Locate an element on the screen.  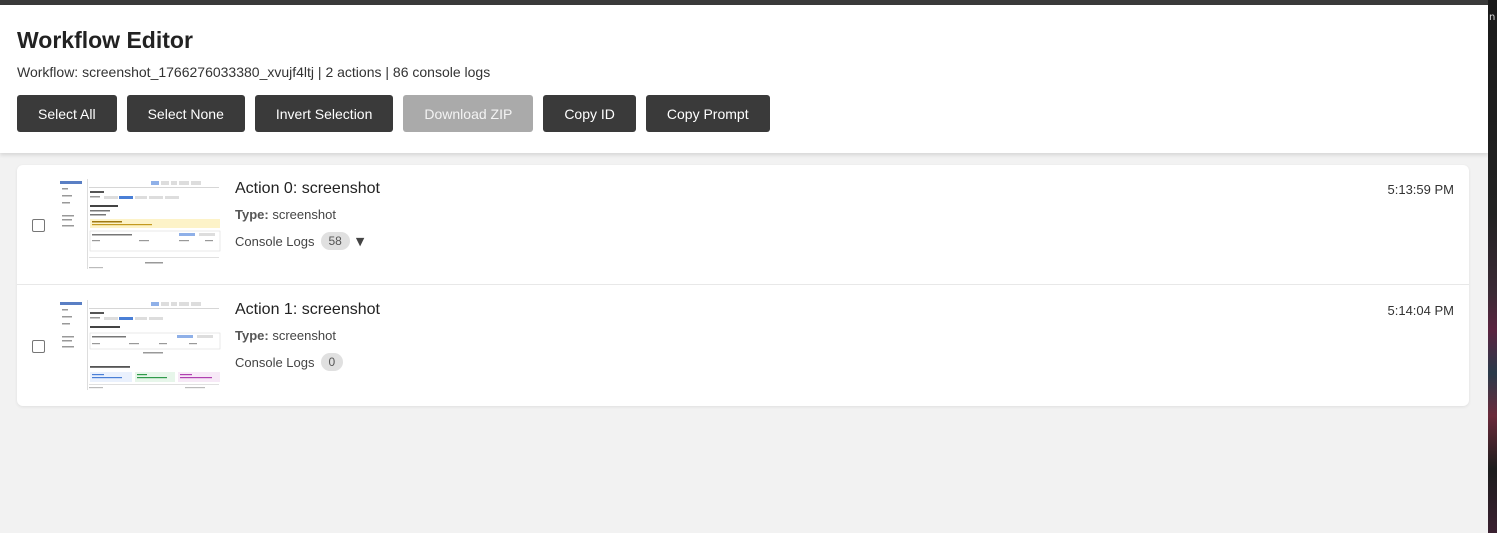
adjacent-window-edge: n is located at coordinates (1492, 266).